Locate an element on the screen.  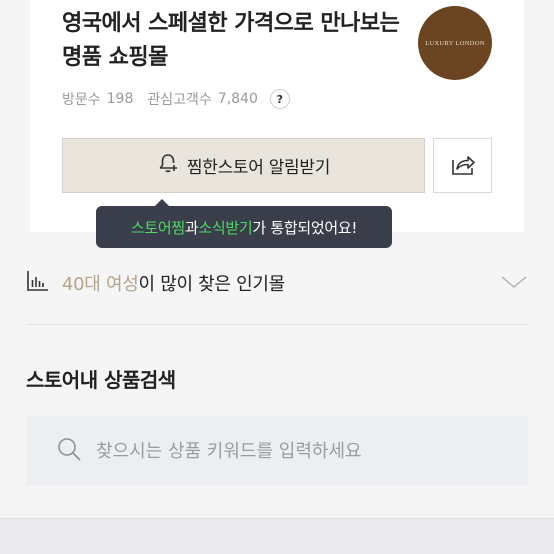
visitors-count: 198 is located at coordinates (120, 99).